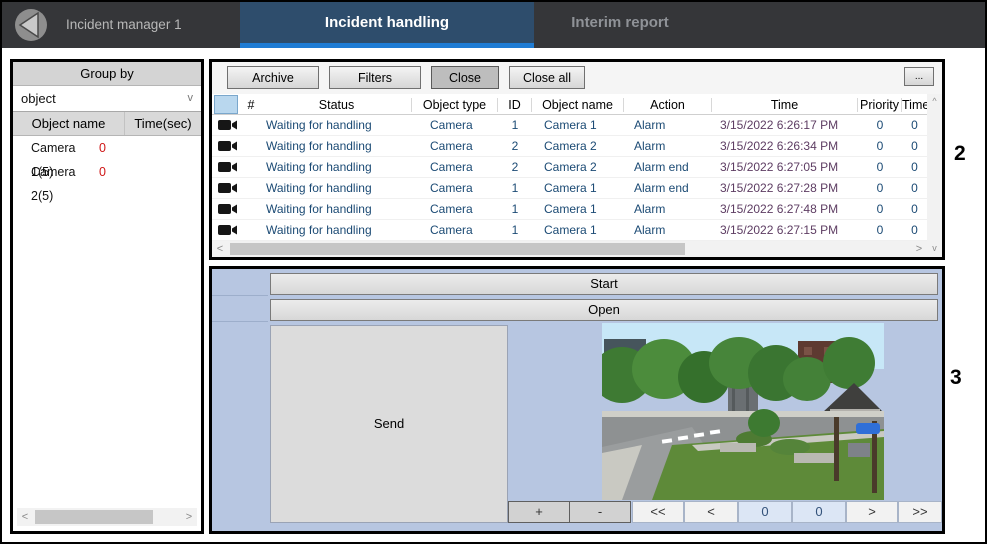 This screenshot has width=987, height=544. Describe the element at coordinates (107, 124) in the screenshot. I see `group-table-header: Object name Time(sec)` at that location.